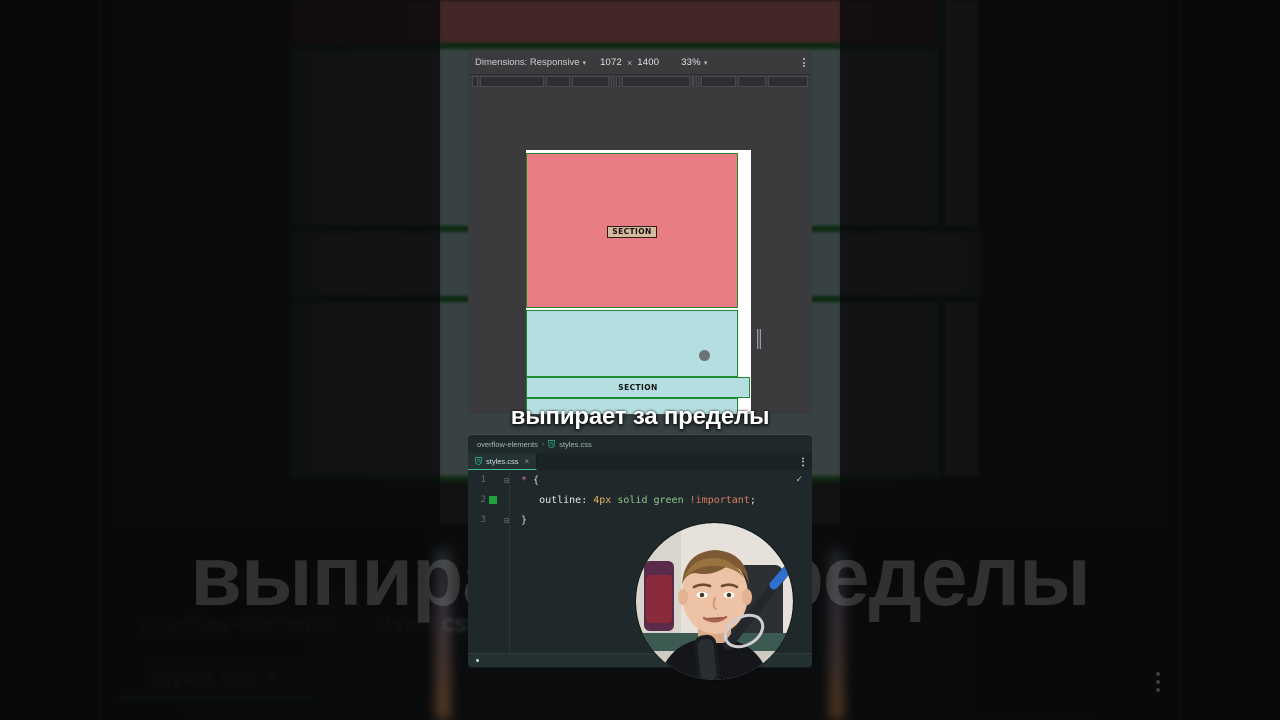 This screenshot has width=1280, height=720. I want to click on close-icon: ×, so click(527, 461).